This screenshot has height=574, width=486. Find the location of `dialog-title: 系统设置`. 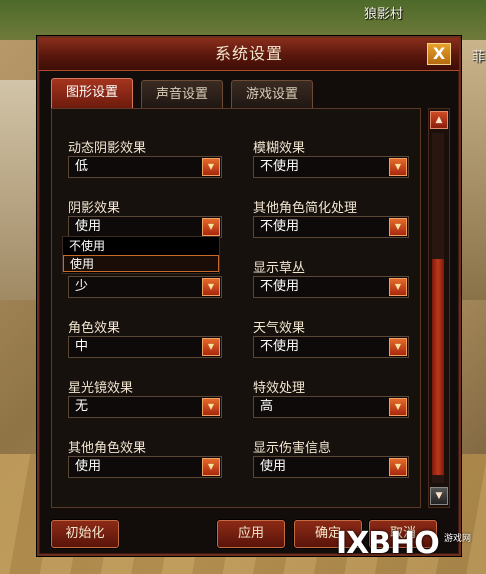

dialog-title: 系统设置 is located at coordinates (248, 53).